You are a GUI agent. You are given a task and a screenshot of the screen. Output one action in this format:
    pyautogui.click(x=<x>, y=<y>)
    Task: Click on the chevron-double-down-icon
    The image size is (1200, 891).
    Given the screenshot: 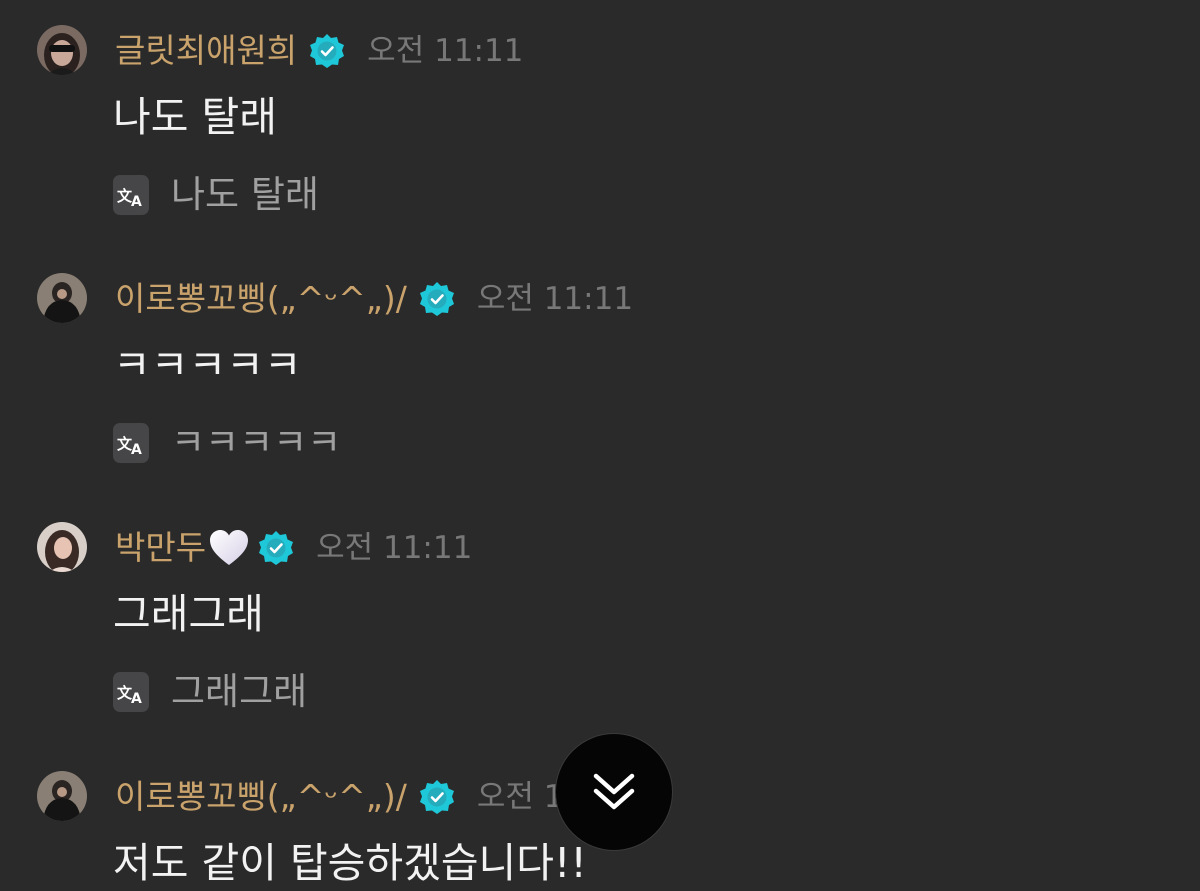 What is the action you would take?
    pyautogui.click(x=614, y=791)
    